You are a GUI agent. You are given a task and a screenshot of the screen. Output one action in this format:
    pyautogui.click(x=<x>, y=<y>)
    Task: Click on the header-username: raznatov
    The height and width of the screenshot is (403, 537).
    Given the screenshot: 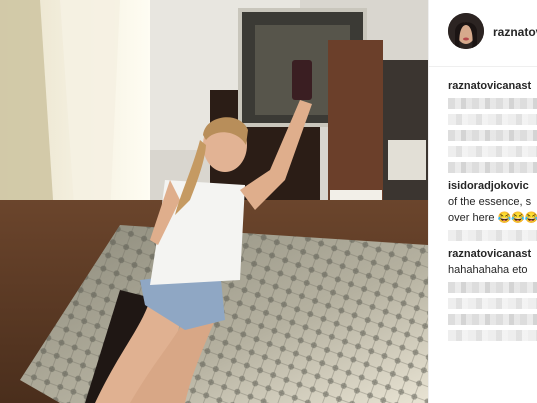 What is the action you would take?
    pyautogui.click(x=515, y=32)
    